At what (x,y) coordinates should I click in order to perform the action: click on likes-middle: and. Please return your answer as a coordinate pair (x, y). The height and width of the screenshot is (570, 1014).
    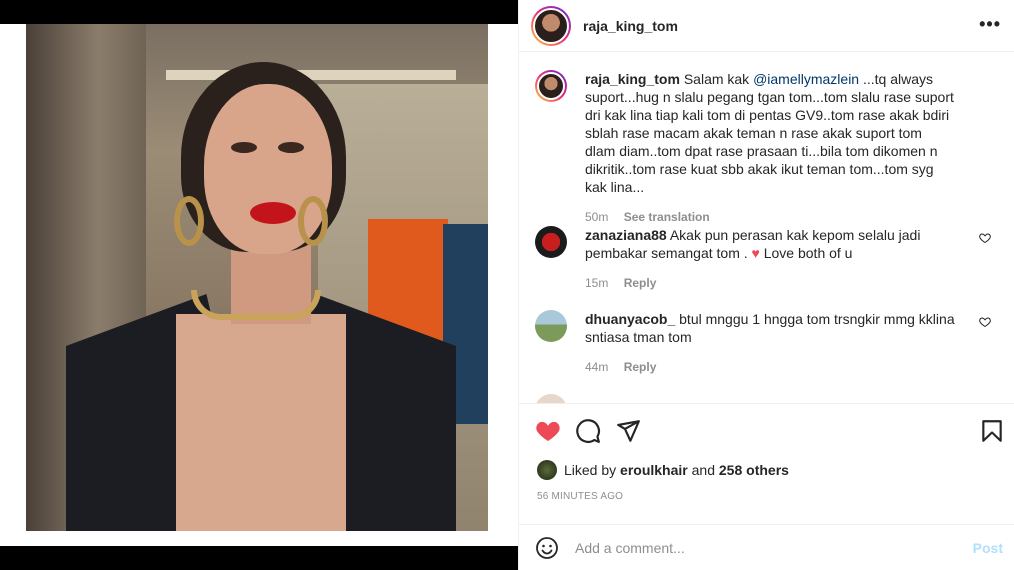
    Looking at the image, I should click on (703, 470).